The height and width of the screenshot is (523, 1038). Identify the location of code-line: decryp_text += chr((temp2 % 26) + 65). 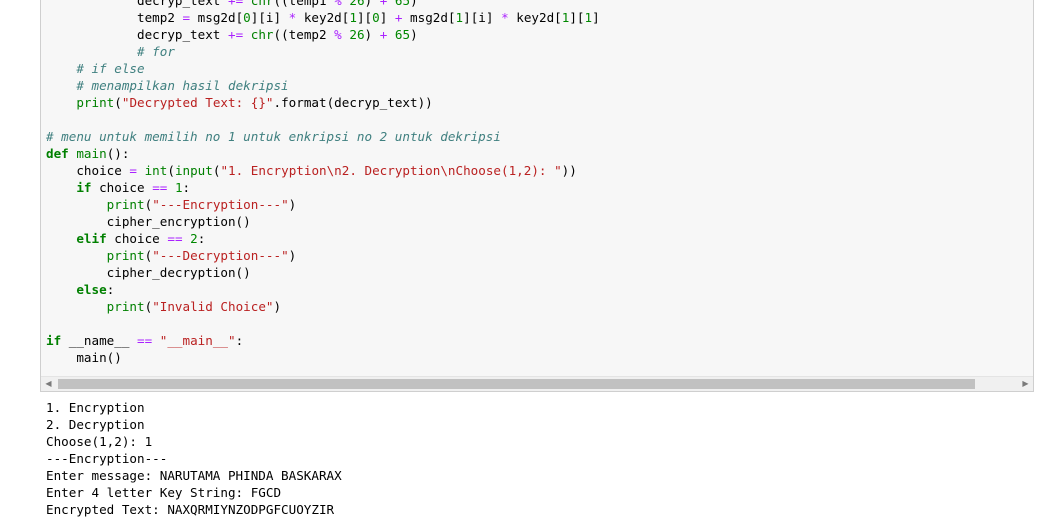
(323, 34).